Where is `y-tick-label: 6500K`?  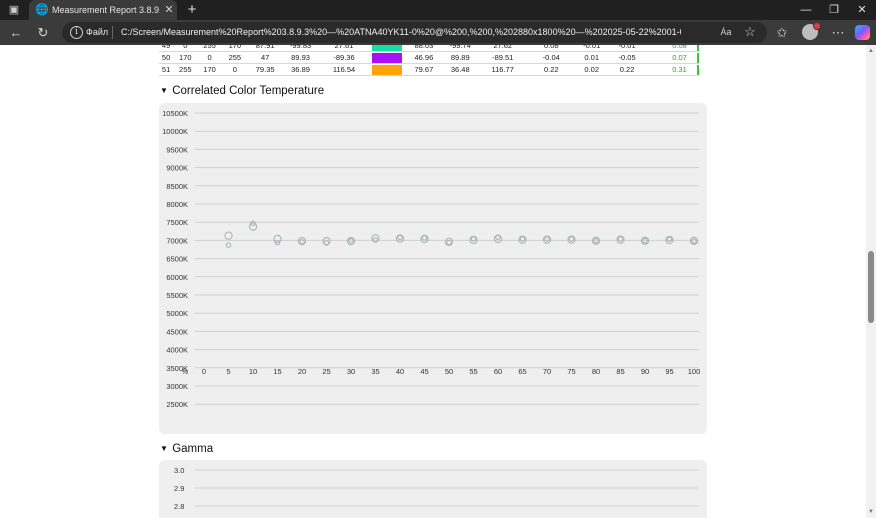
y-tick-label: 6500K is located at coordinates (177, 259).